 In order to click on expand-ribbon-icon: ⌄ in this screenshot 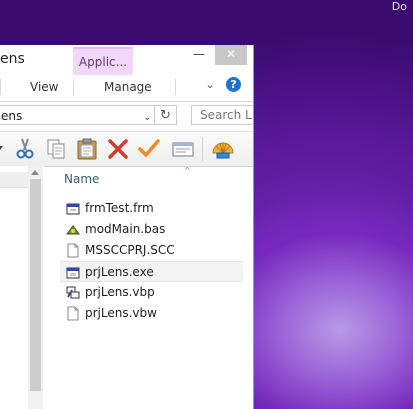, I will do `click(210, 84)`.